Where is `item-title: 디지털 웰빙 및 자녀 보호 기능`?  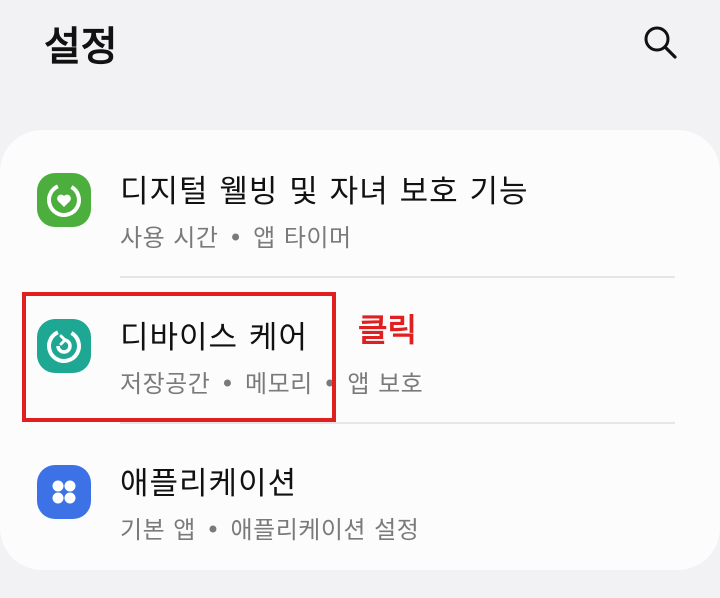 item-title: 디지털 웰빙 및 자녀 보호 기능 is located at coordinates (324, 192).